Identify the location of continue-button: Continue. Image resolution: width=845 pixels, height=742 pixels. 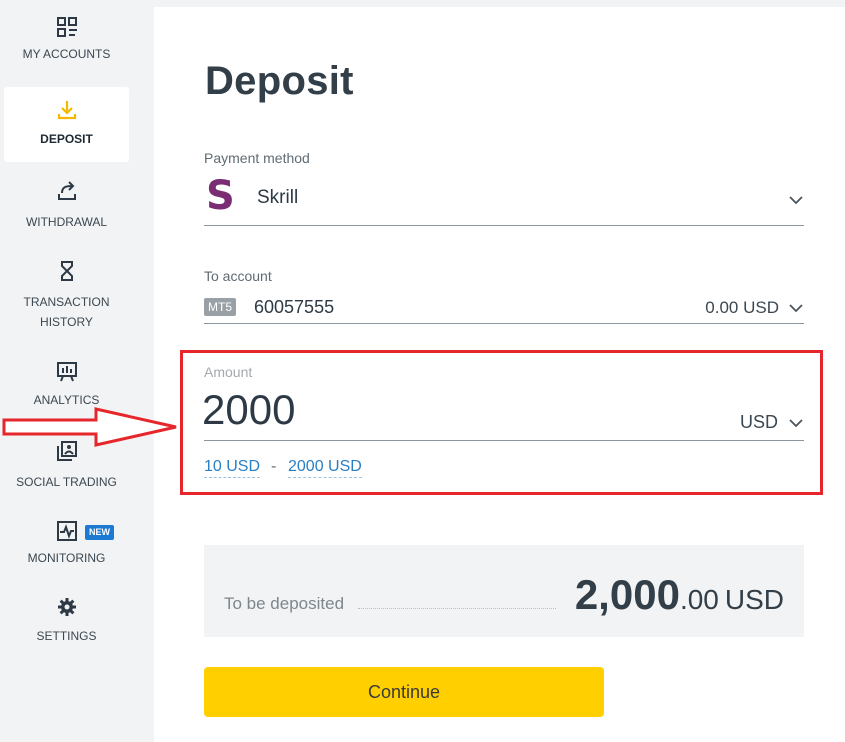
(404, 692).